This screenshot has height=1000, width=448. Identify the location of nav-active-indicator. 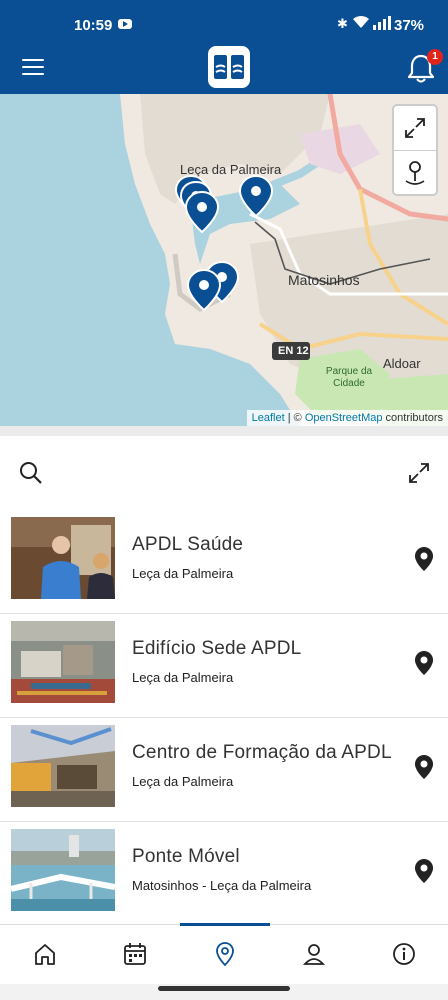
(225, 924).